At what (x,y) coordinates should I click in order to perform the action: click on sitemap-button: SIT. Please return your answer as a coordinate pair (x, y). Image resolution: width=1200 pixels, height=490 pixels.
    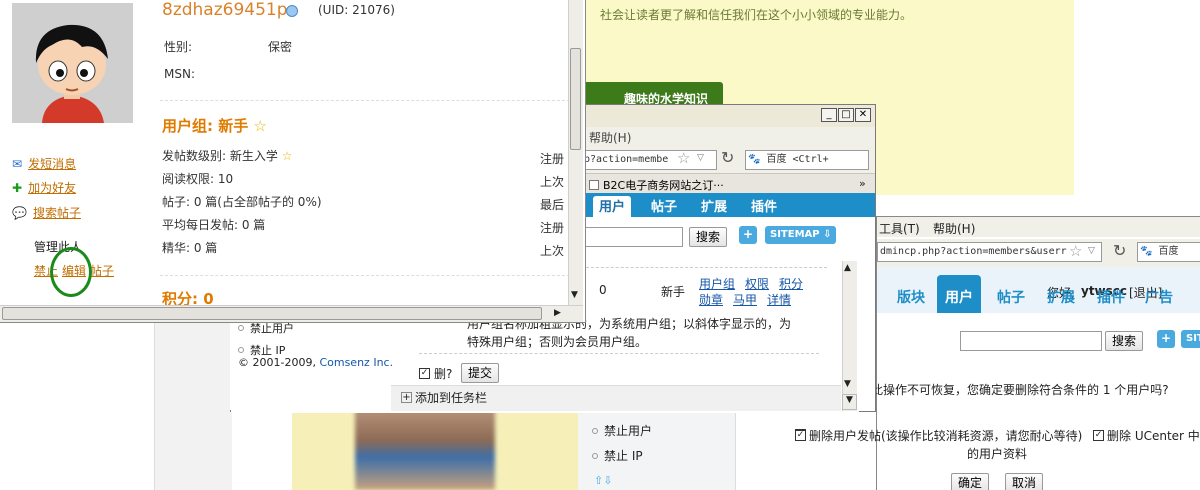
    Looking at the image, I should click on (1190, 339).